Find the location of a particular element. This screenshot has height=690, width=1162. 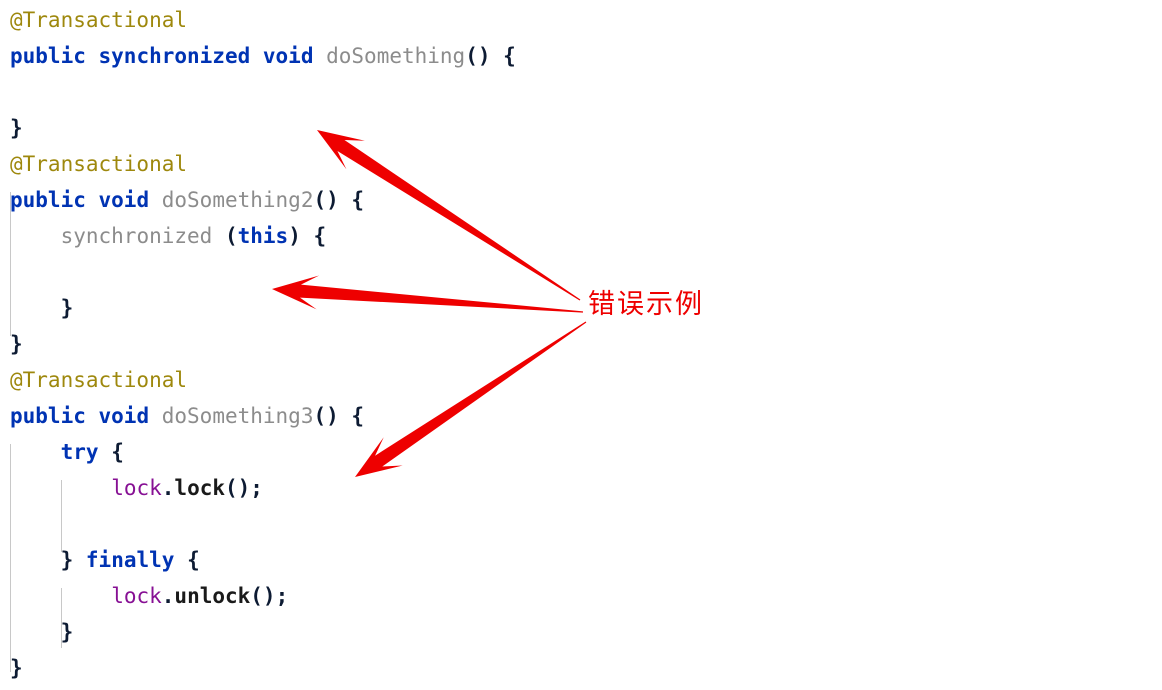

indent-guide is located at coordinates (10, 558).